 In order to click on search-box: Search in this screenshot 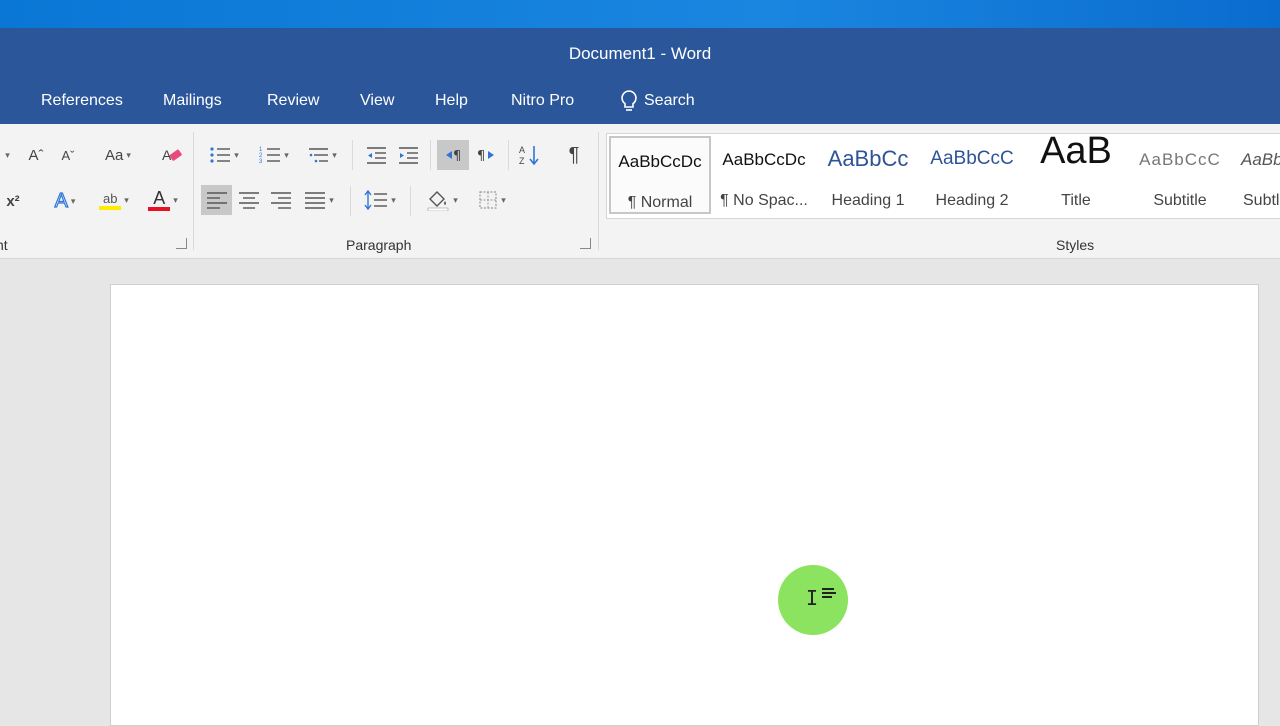, I will do `click(657, 101)`.